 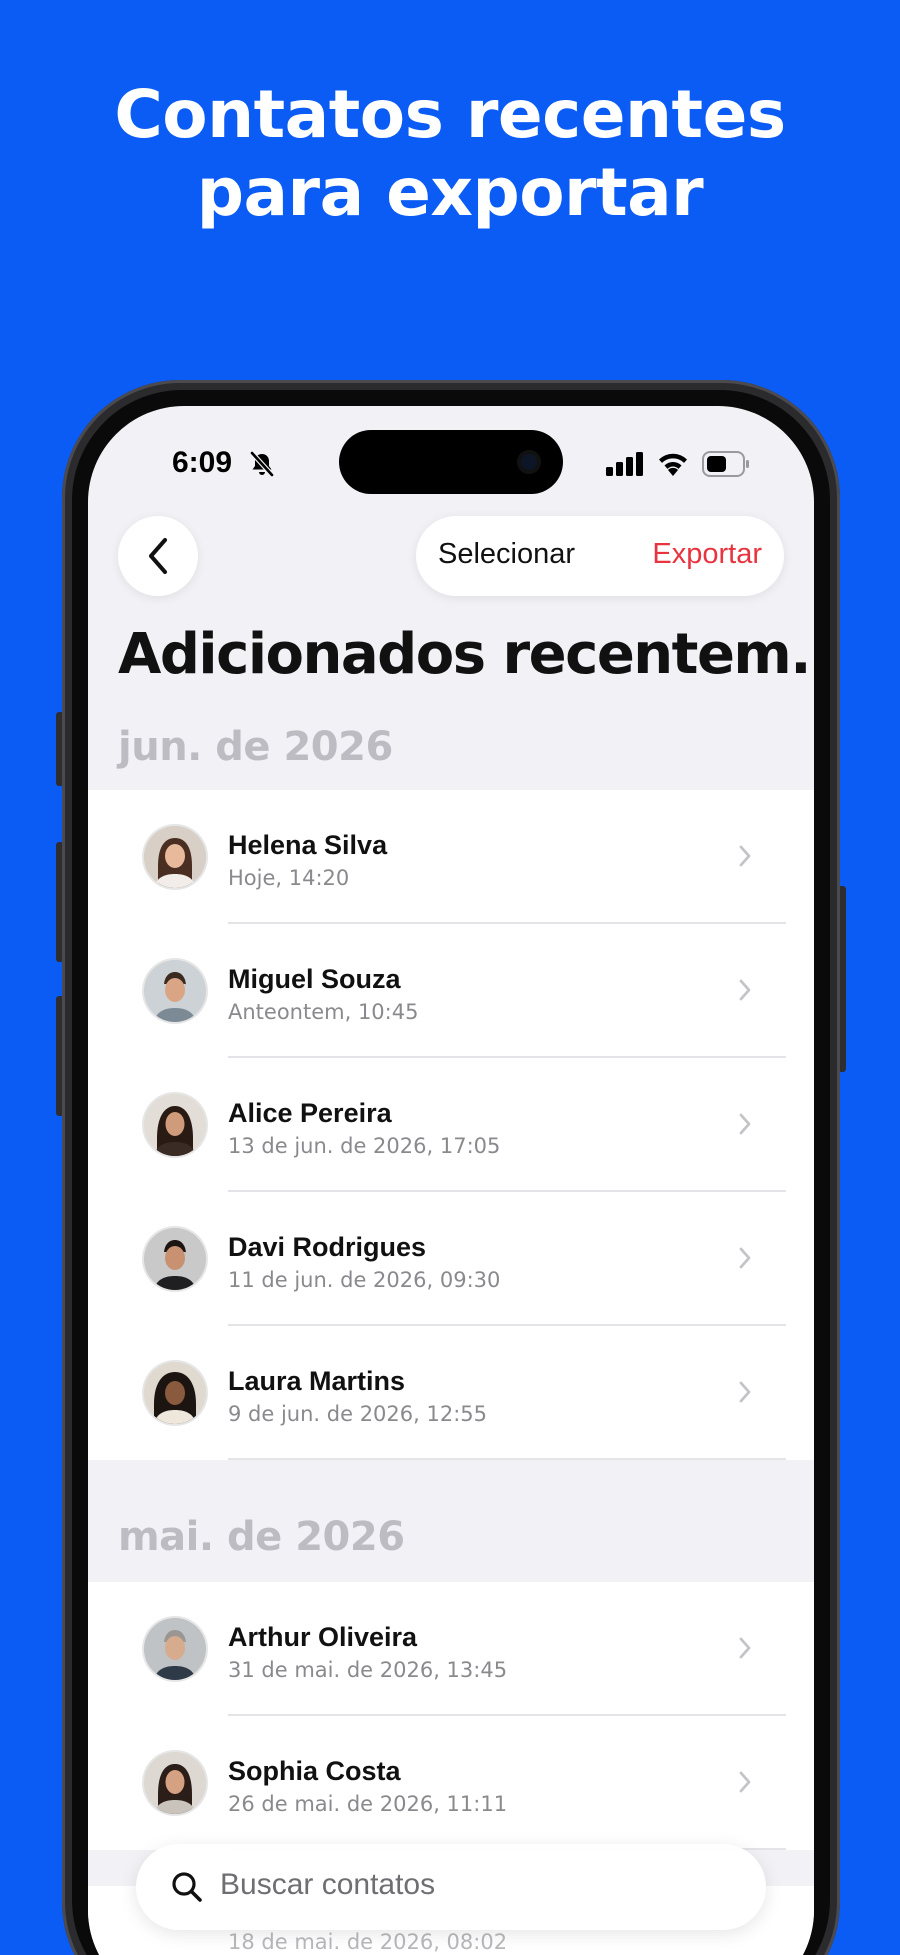 What do you see at coordinates (327, 1247) in the screenshot?
I see `contact-name: Davi Rodrigues` at bounding box center [327, 1247].